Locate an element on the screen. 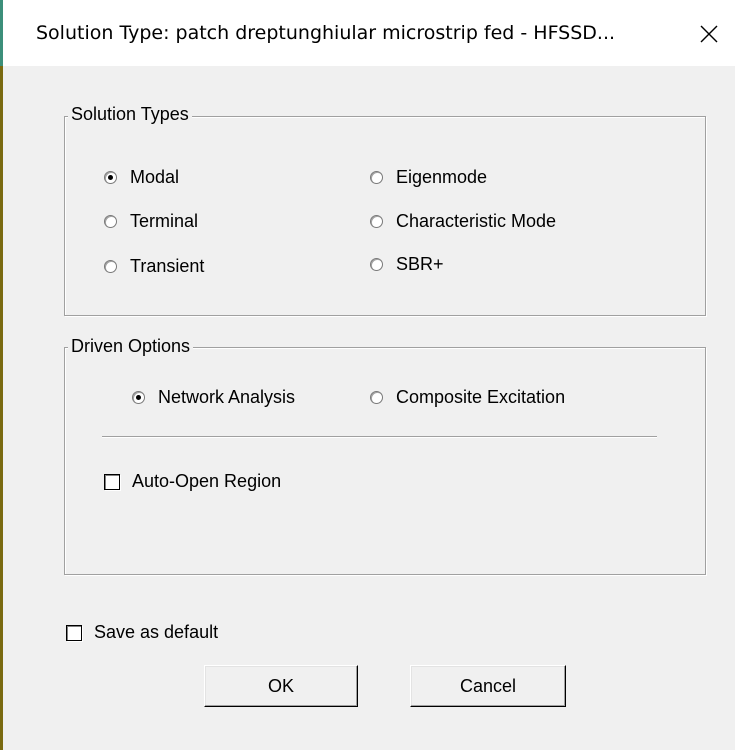  radio-label: Characteristic Mode is located at coordinates (476, 221).